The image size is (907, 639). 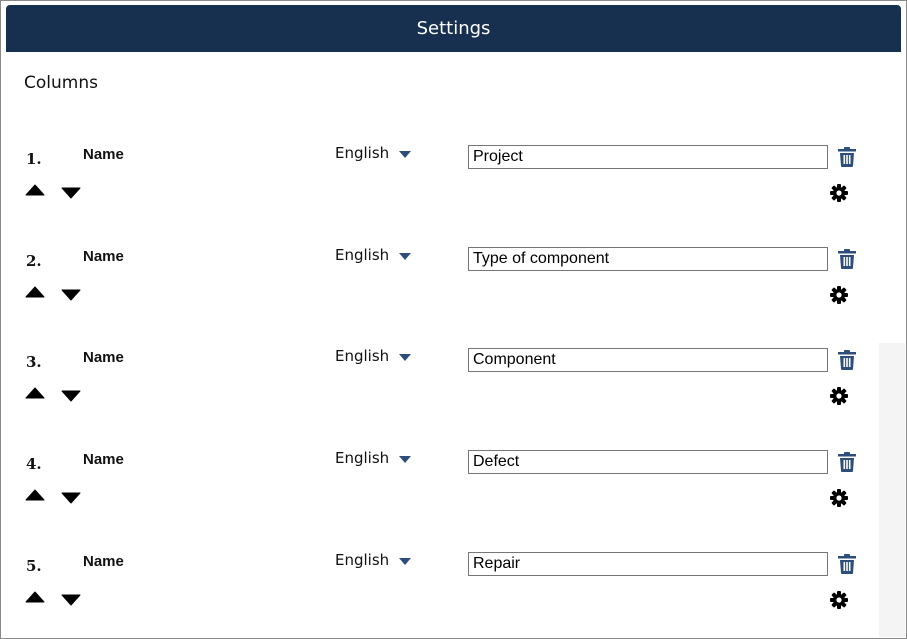 What do you see at coordinates (440, 378) in the screenshot?
I see `column-row: 3. Name English` at bounding box center [440, 378].